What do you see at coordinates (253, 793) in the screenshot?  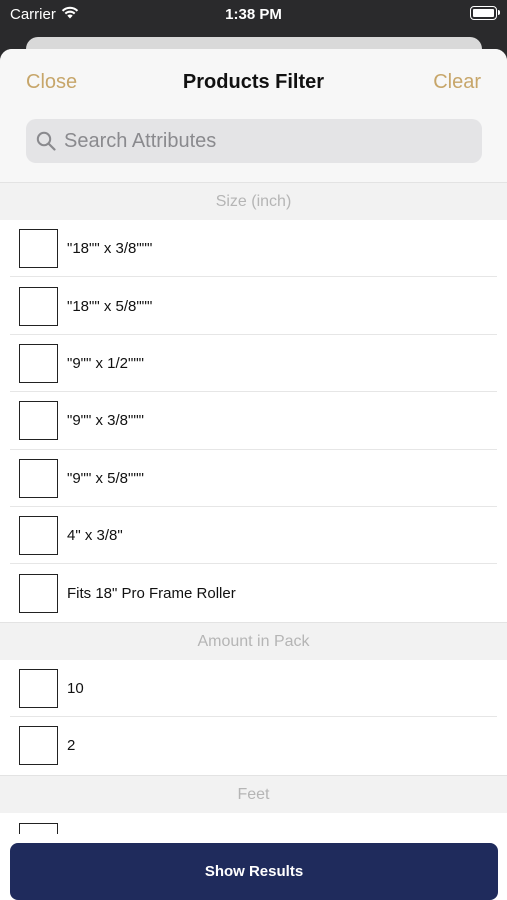 I see `section-header-feet: Feet` at bounding box center [253, 793].